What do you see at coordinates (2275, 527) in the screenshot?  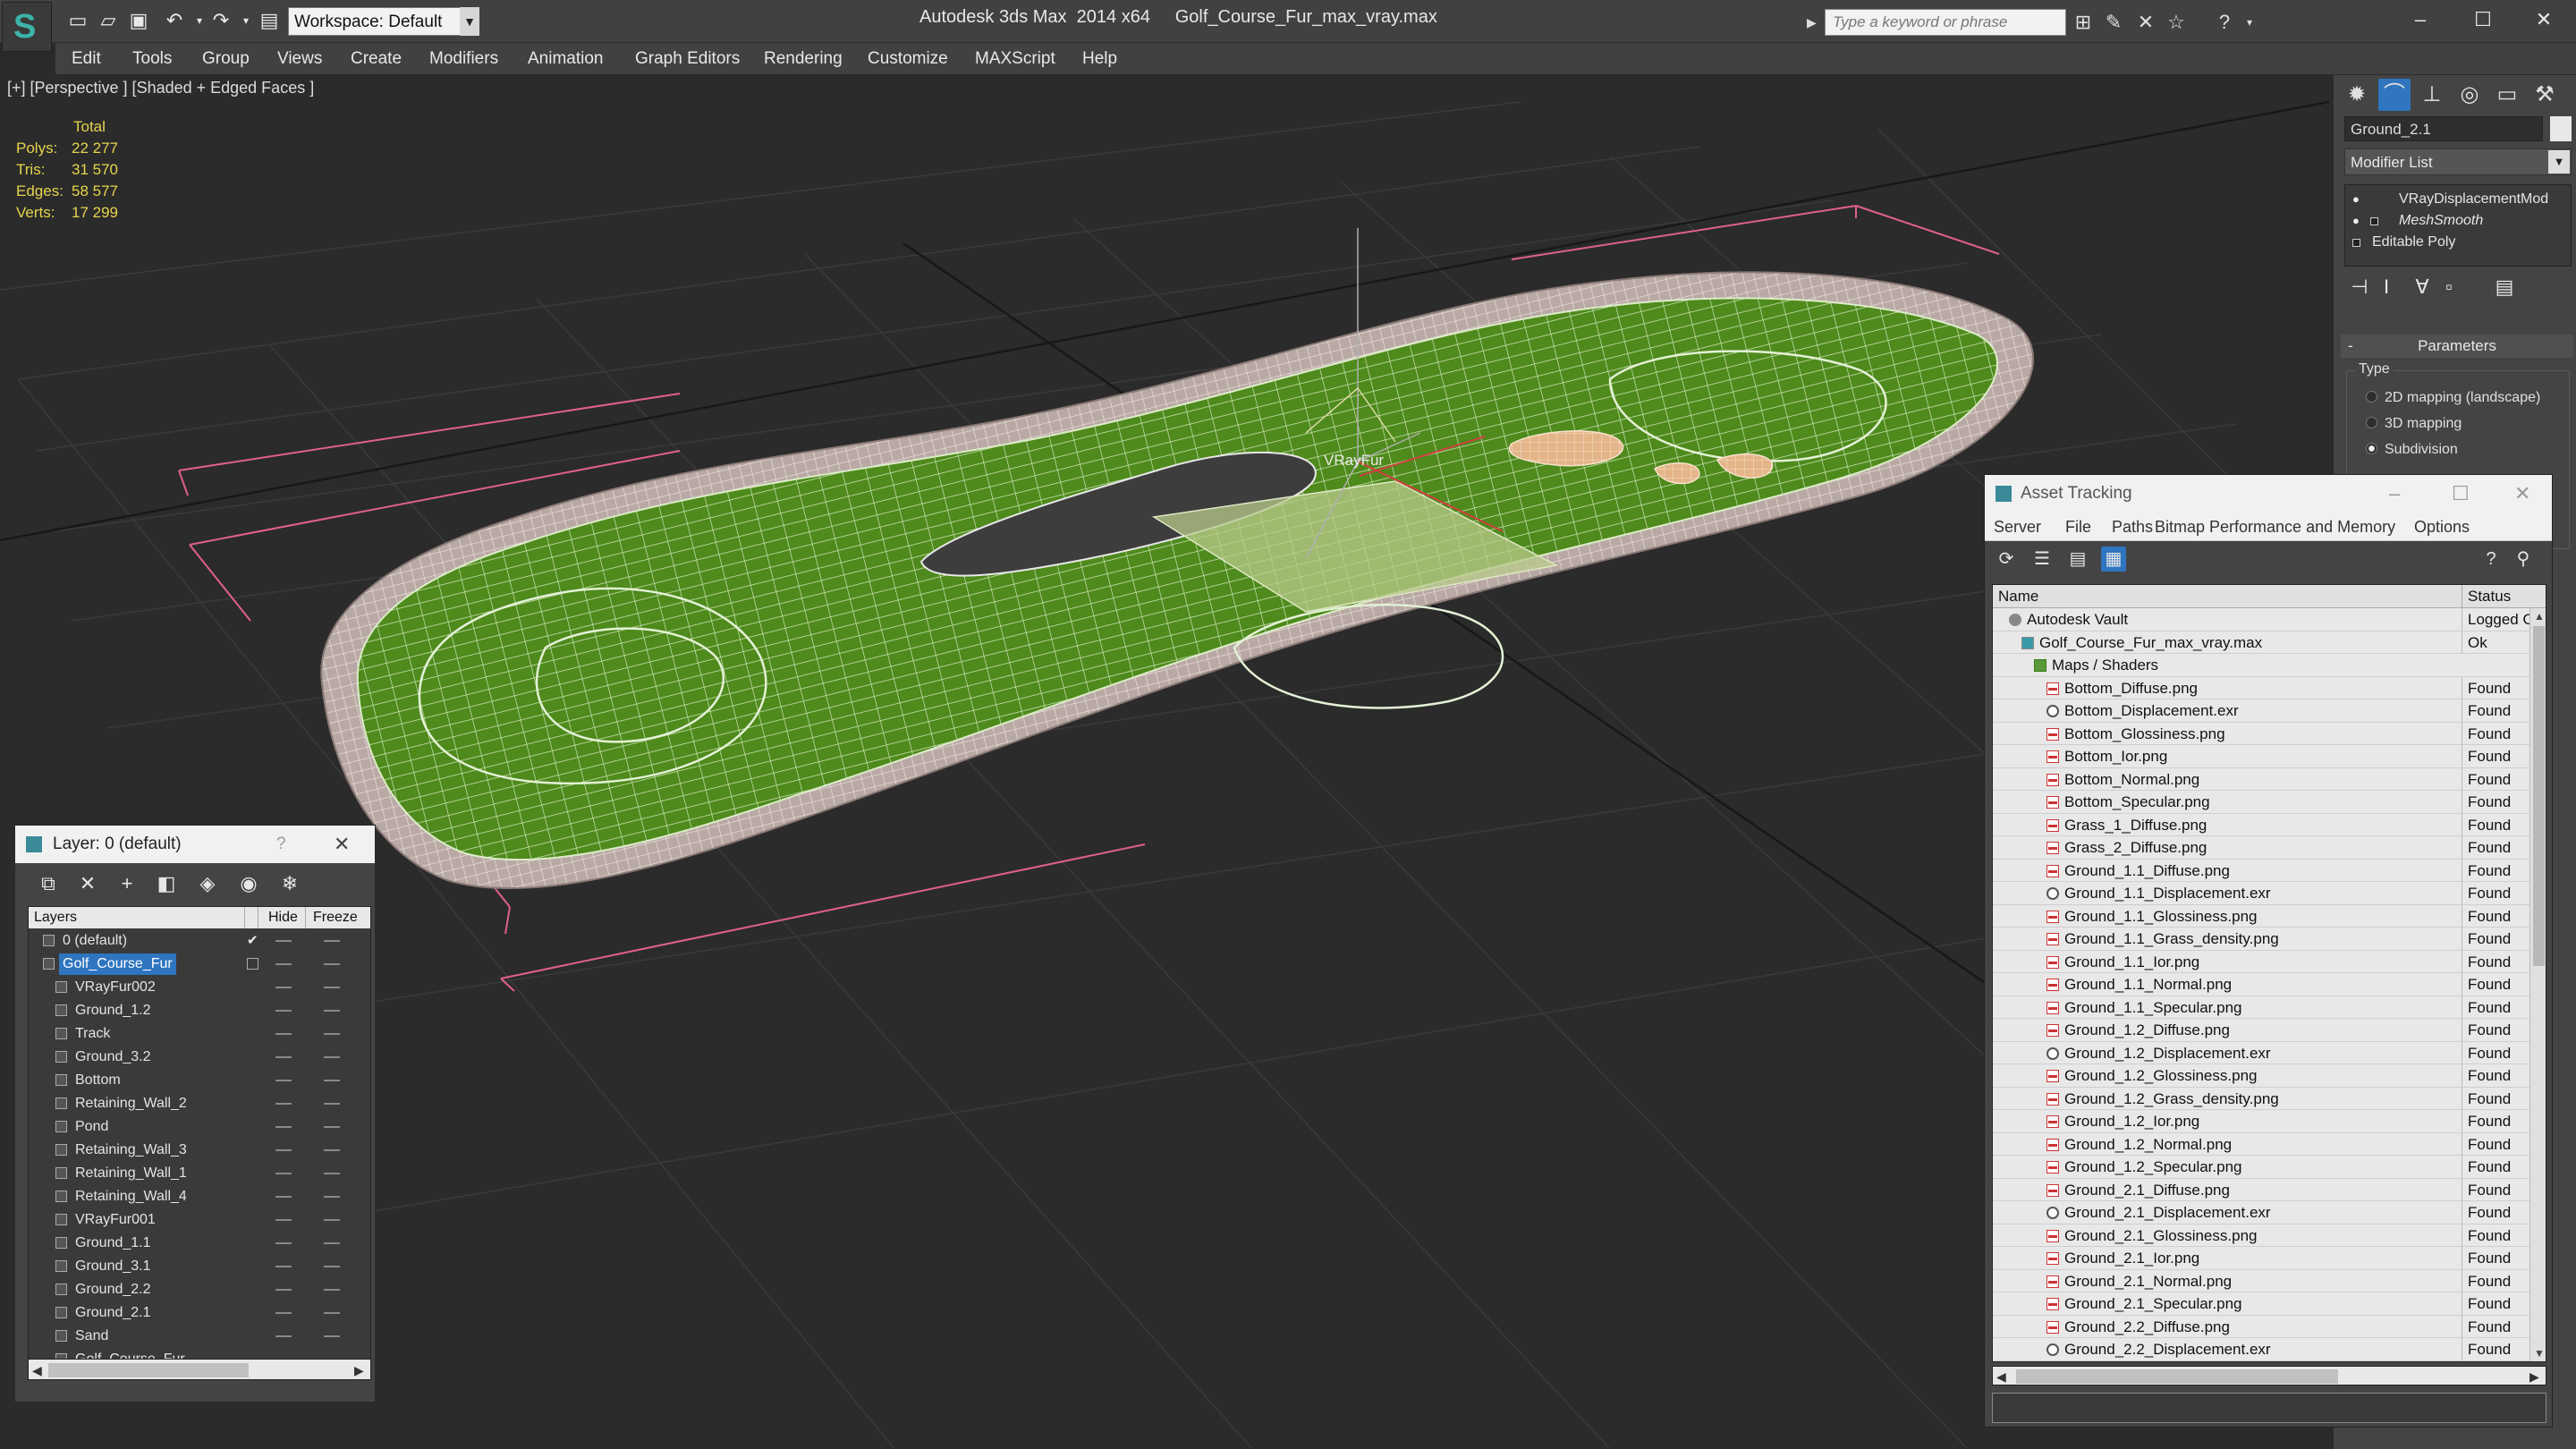 I see `asset-menu-bitmap-performance: Bitmap Performance and Memory` at bounding box center [2275, 527].